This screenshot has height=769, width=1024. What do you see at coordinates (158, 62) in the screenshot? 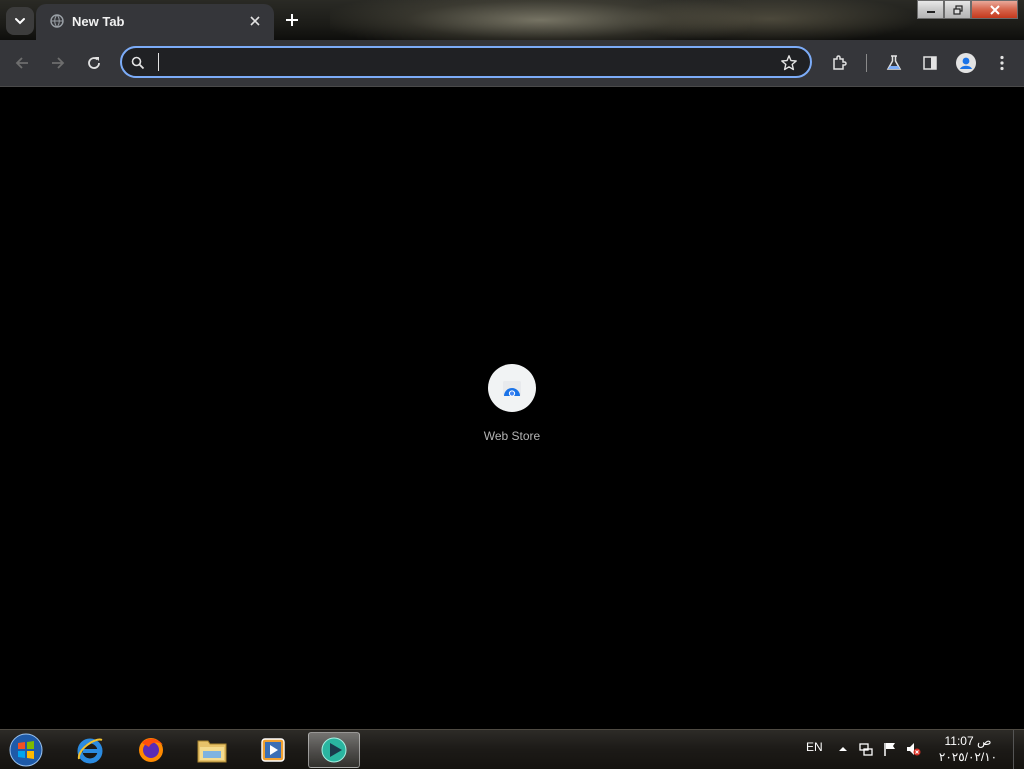
I see `text-caret` at bounding box center [158, 62].